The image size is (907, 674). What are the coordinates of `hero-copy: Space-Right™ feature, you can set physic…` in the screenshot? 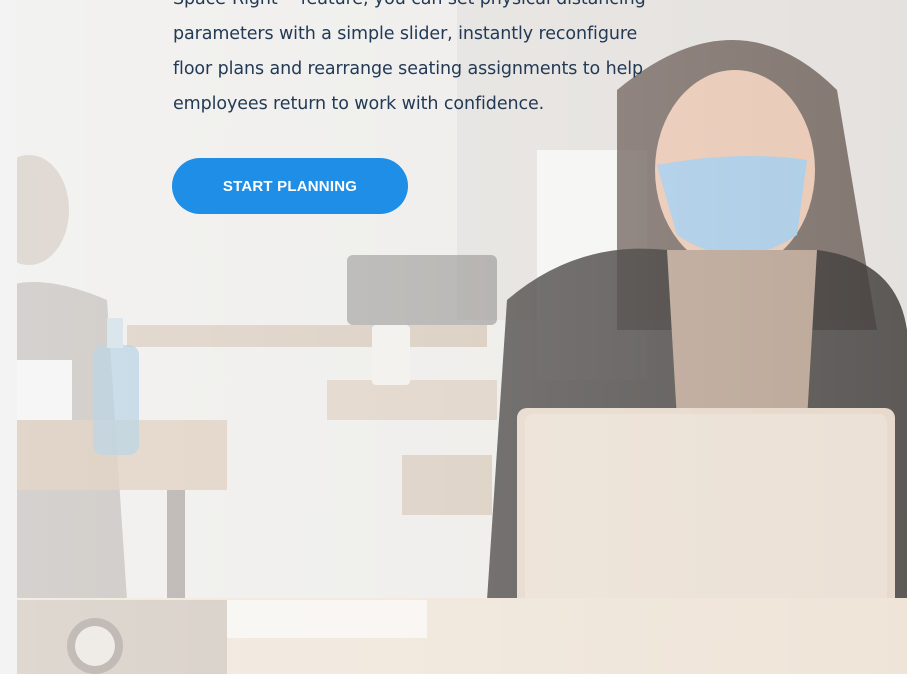 It's located at (423, 61).